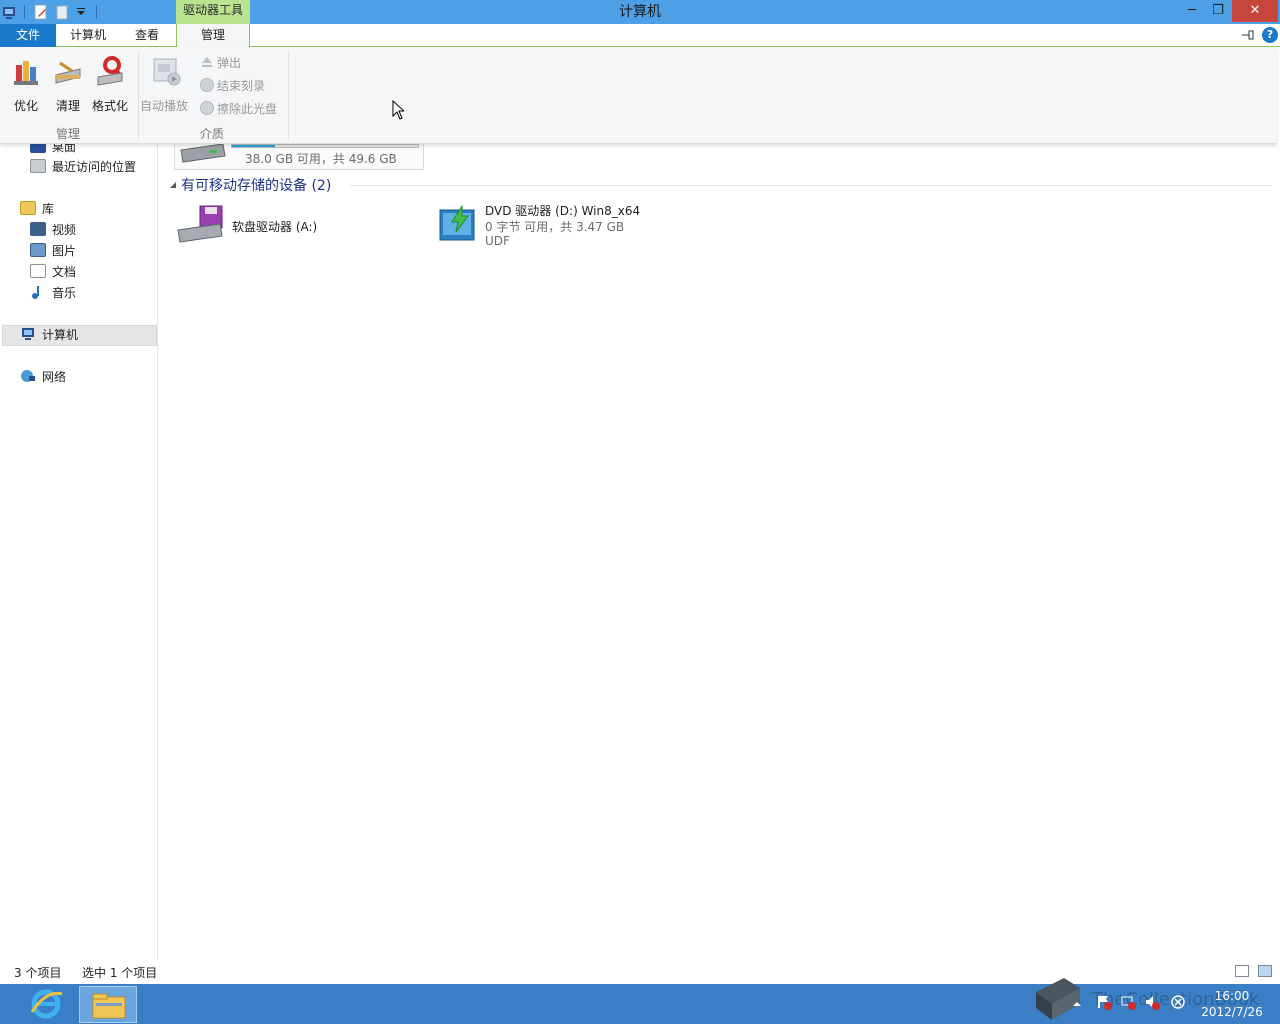  What do you see at coordinates (26, 71) in the screenshot?
I see `optimize-icon` at bounding box center [26, 71].